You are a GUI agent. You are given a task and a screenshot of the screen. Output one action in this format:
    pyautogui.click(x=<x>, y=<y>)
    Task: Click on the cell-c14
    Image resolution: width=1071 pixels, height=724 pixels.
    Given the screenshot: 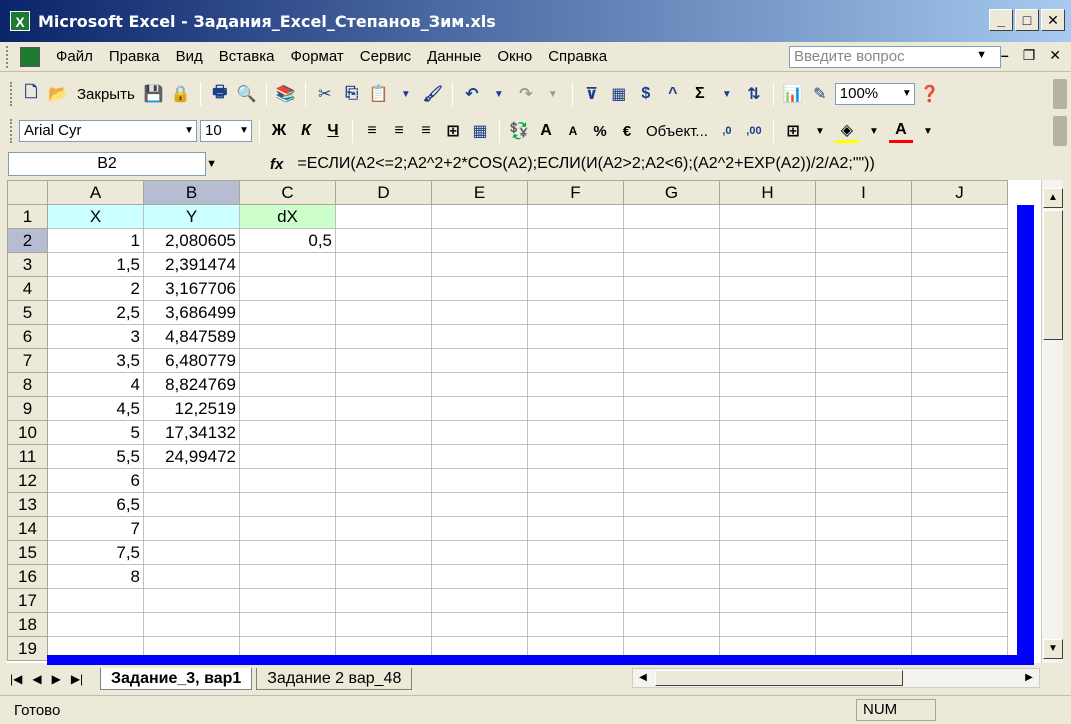 What is the action you would take?
    pyautogui.click(x=287, y=528)
    